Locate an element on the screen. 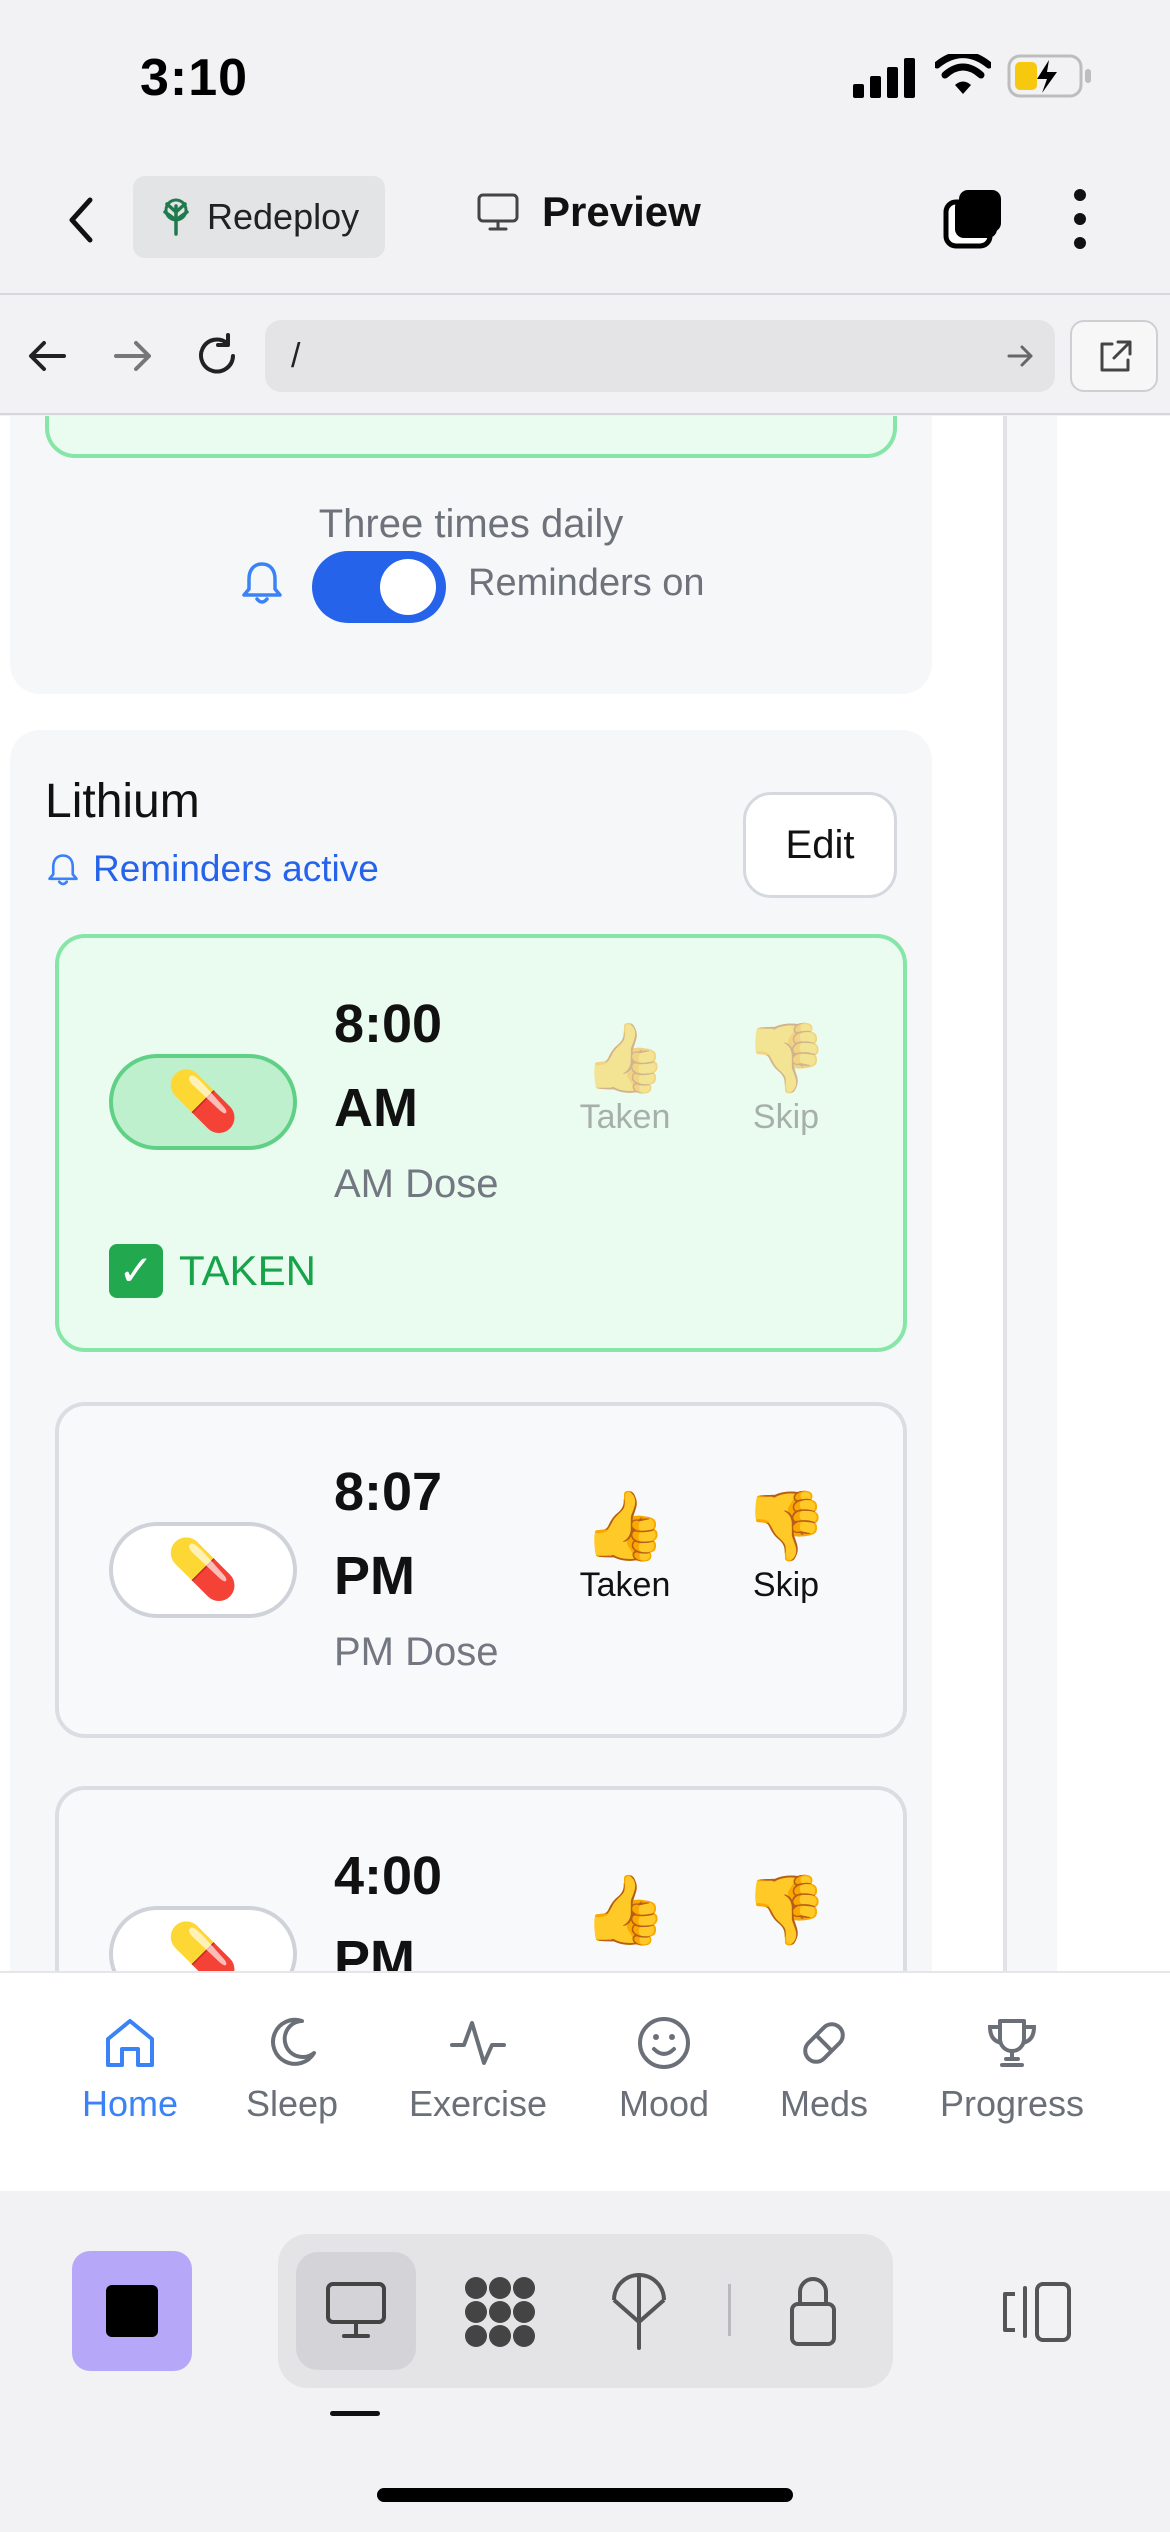 This screenshot has width=1170, height=2532. nav-item-mood: Mood is located at coordinates (664, 2069).